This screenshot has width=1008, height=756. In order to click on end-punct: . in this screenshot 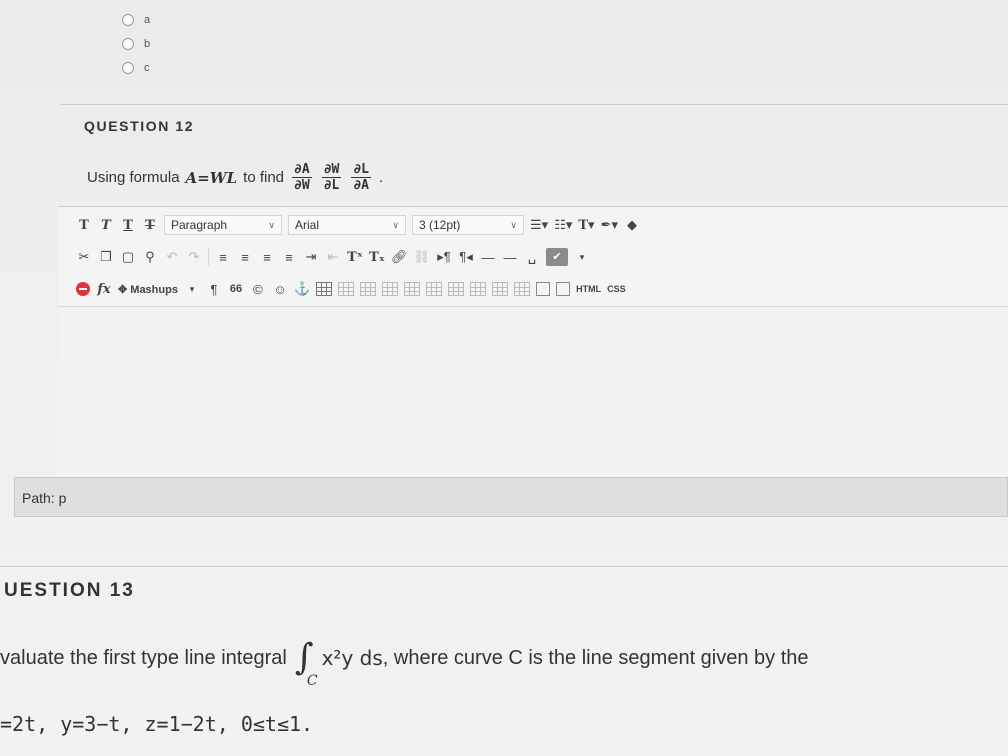, I will do `click(381, 177)`.